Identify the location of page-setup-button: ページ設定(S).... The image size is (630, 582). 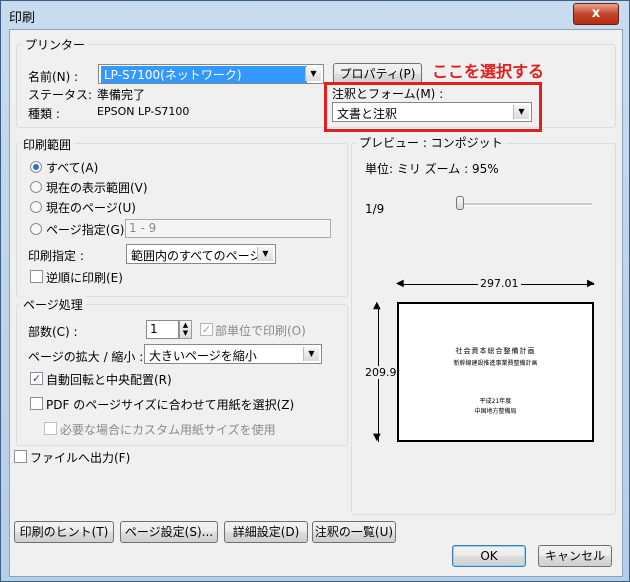
(169, 532).